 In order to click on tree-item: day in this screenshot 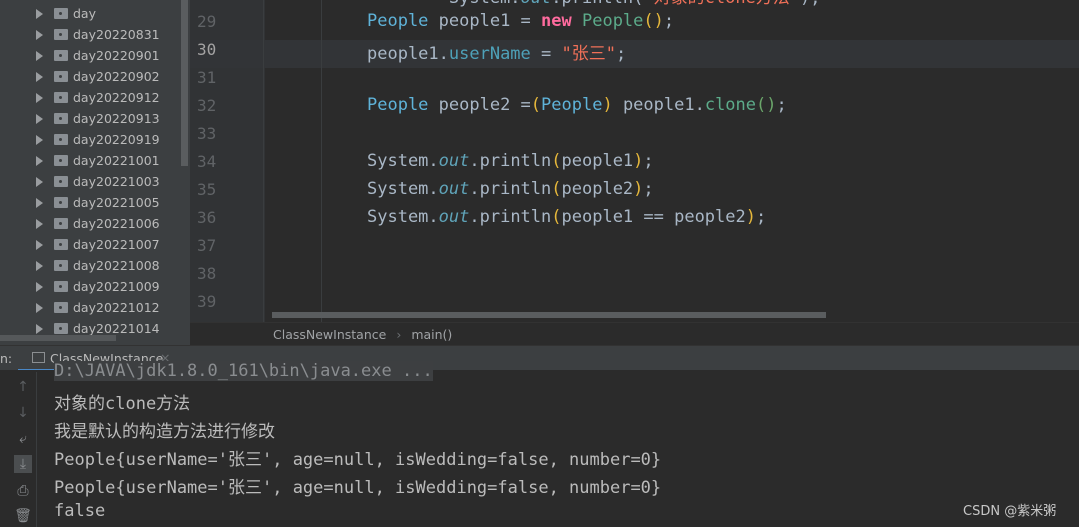, I will do `click(66, 13)`.